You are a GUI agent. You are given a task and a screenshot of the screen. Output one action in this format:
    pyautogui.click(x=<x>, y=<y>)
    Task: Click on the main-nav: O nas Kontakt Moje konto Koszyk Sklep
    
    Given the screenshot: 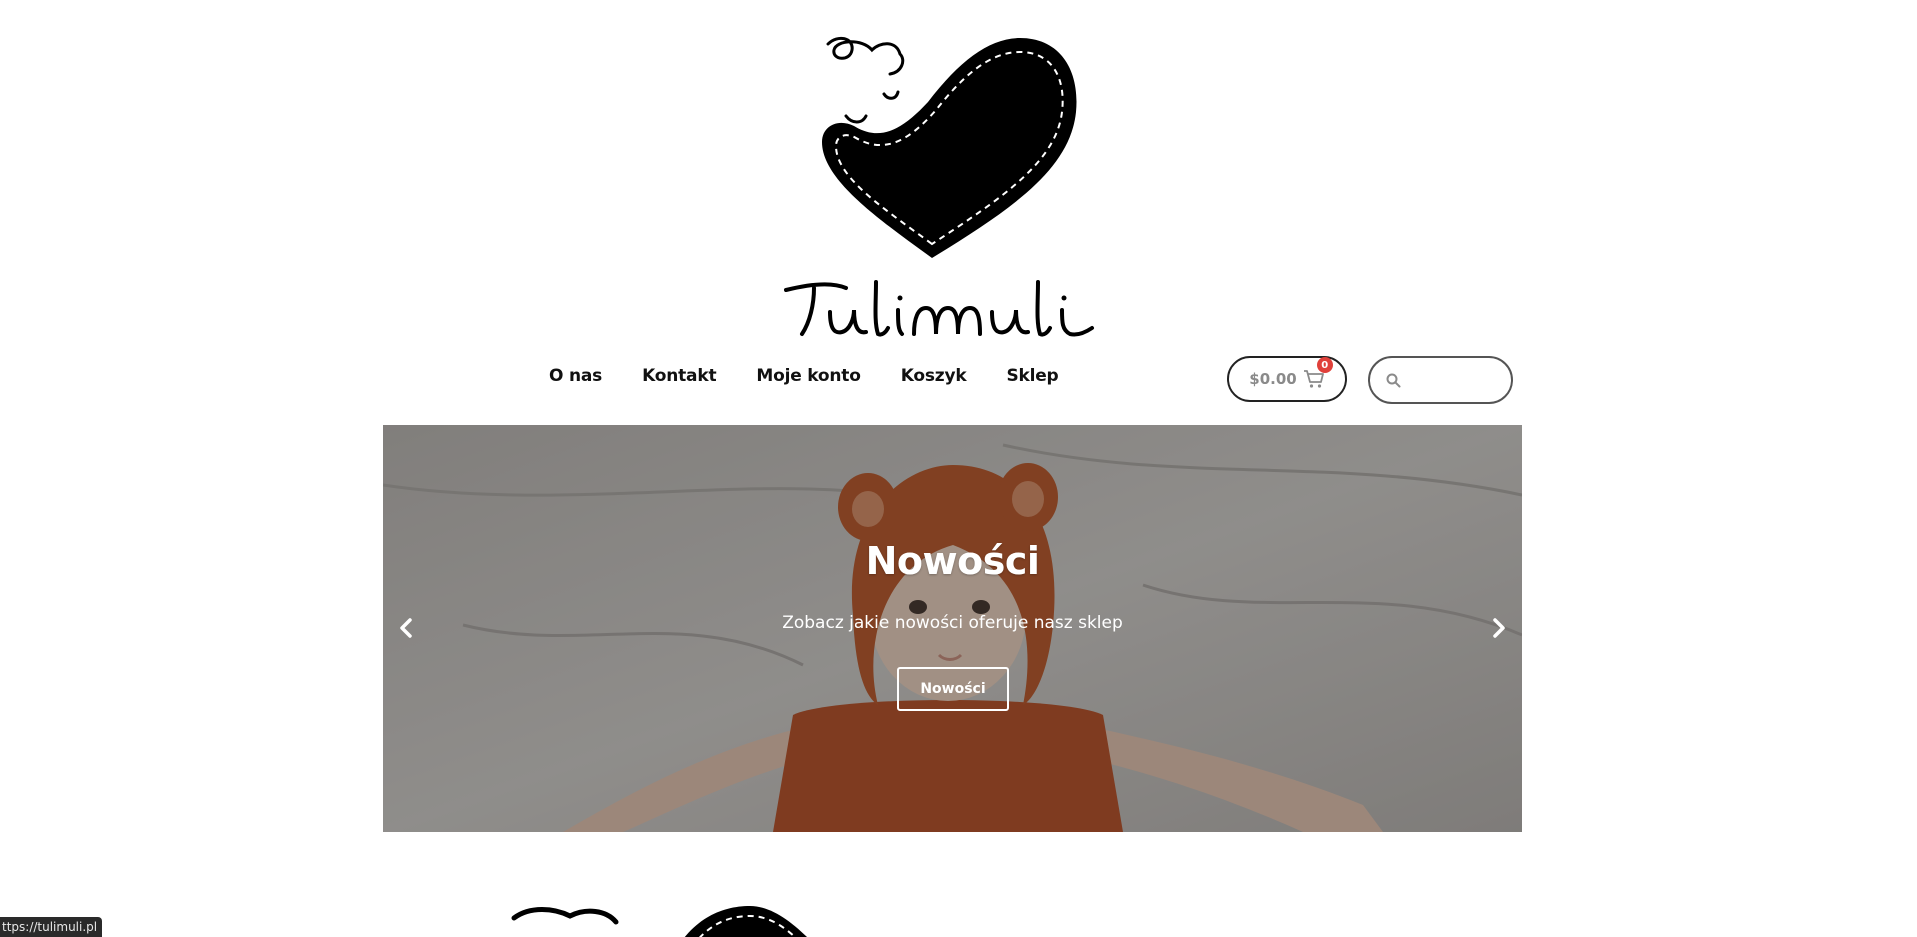 What is the action you would take?
    pyautogui.click(x=814, y=376)
    